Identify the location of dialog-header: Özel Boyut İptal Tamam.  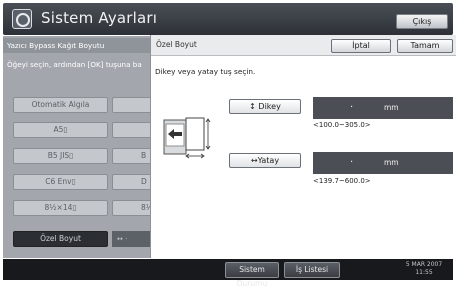
(303, 45).